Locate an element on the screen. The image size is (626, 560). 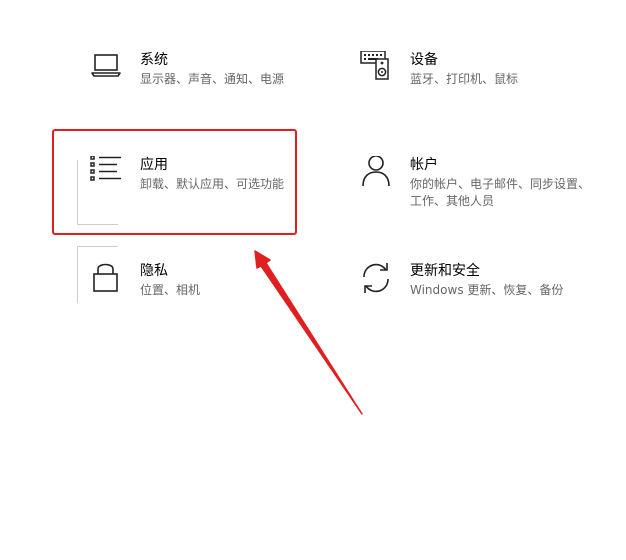
tile-privacy-title: 隐私 is located at coordinates (154, 271).